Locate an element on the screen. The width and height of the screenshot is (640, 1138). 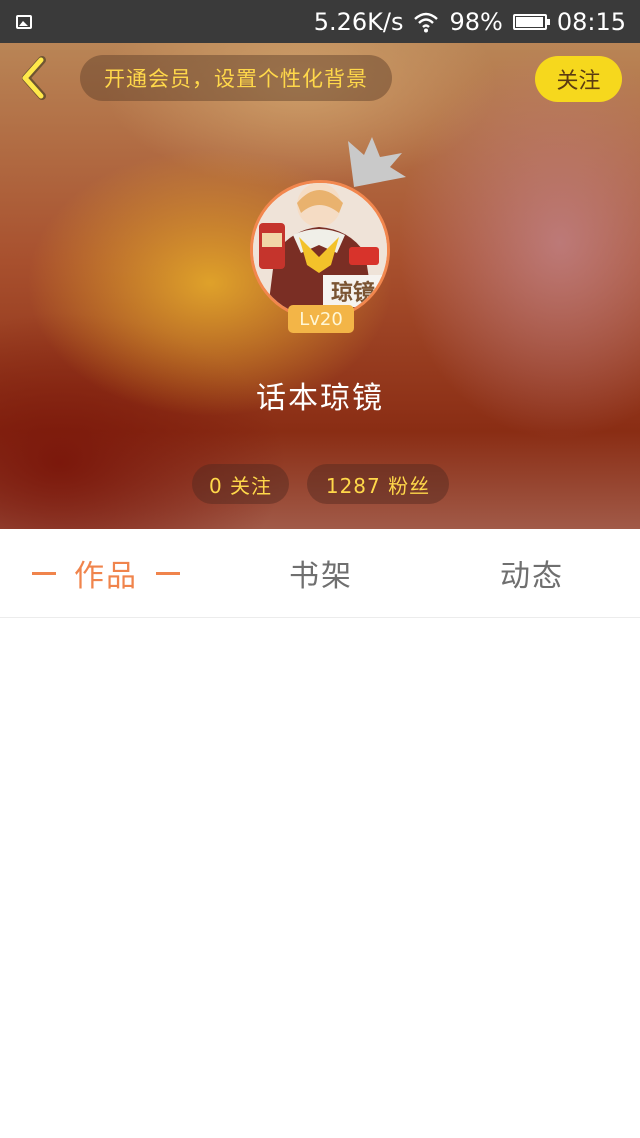
tab-bookshelf: 书架 is located at coordinates (321, 573).